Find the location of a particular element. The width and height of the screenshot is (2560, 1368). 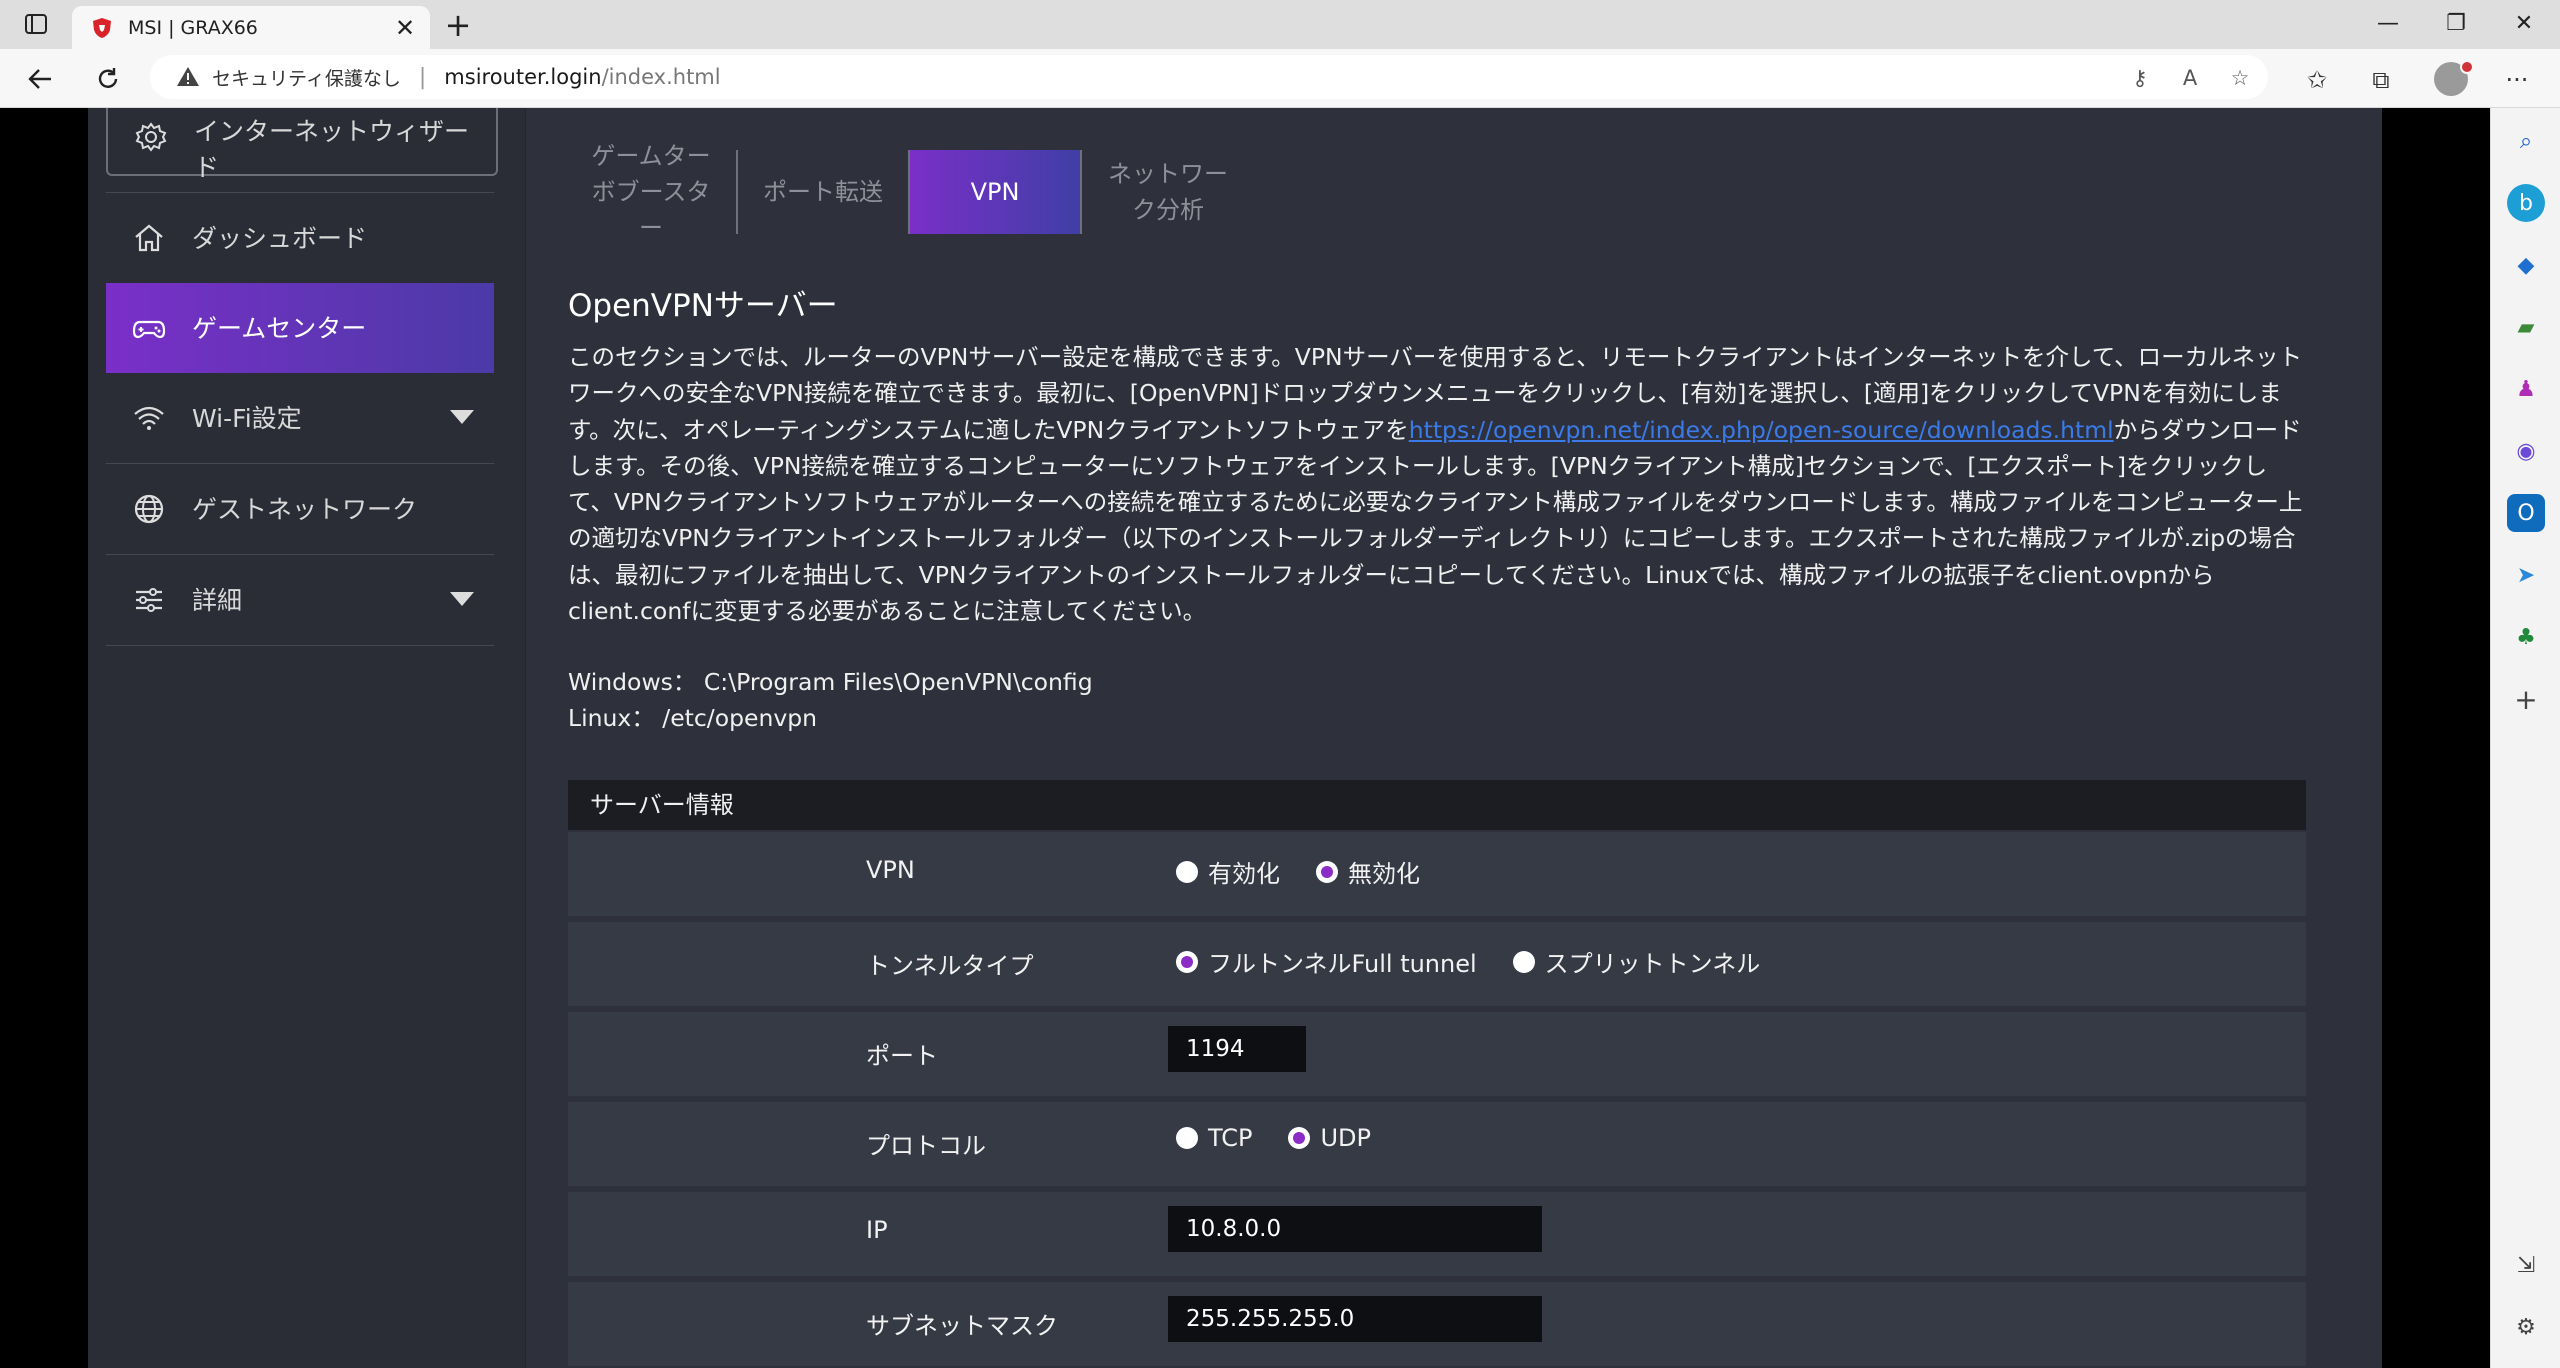

favorites-icon: ✩ is located at coordinates (2317, 80).